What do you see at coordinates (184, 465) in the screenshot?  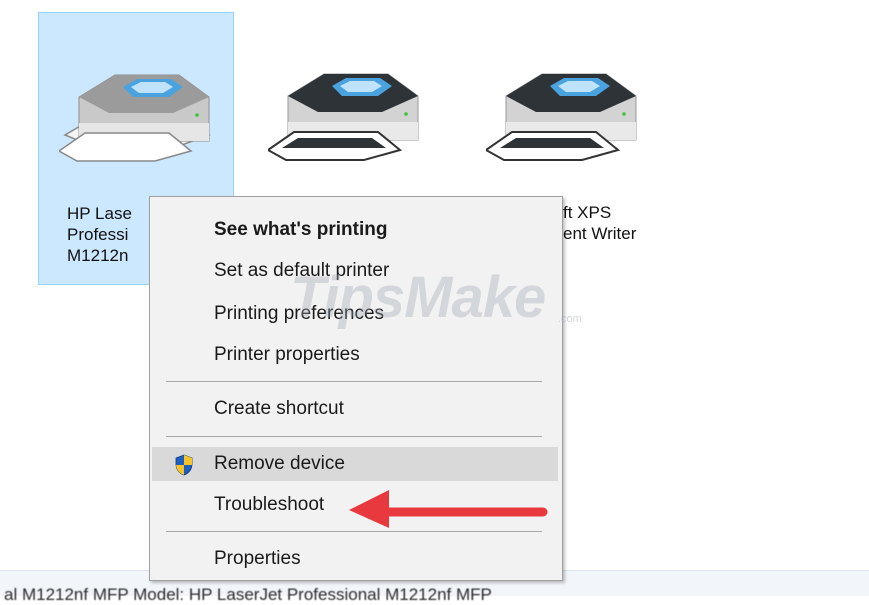 I see `uac-shield-icon` at bounding box center [184, 465].